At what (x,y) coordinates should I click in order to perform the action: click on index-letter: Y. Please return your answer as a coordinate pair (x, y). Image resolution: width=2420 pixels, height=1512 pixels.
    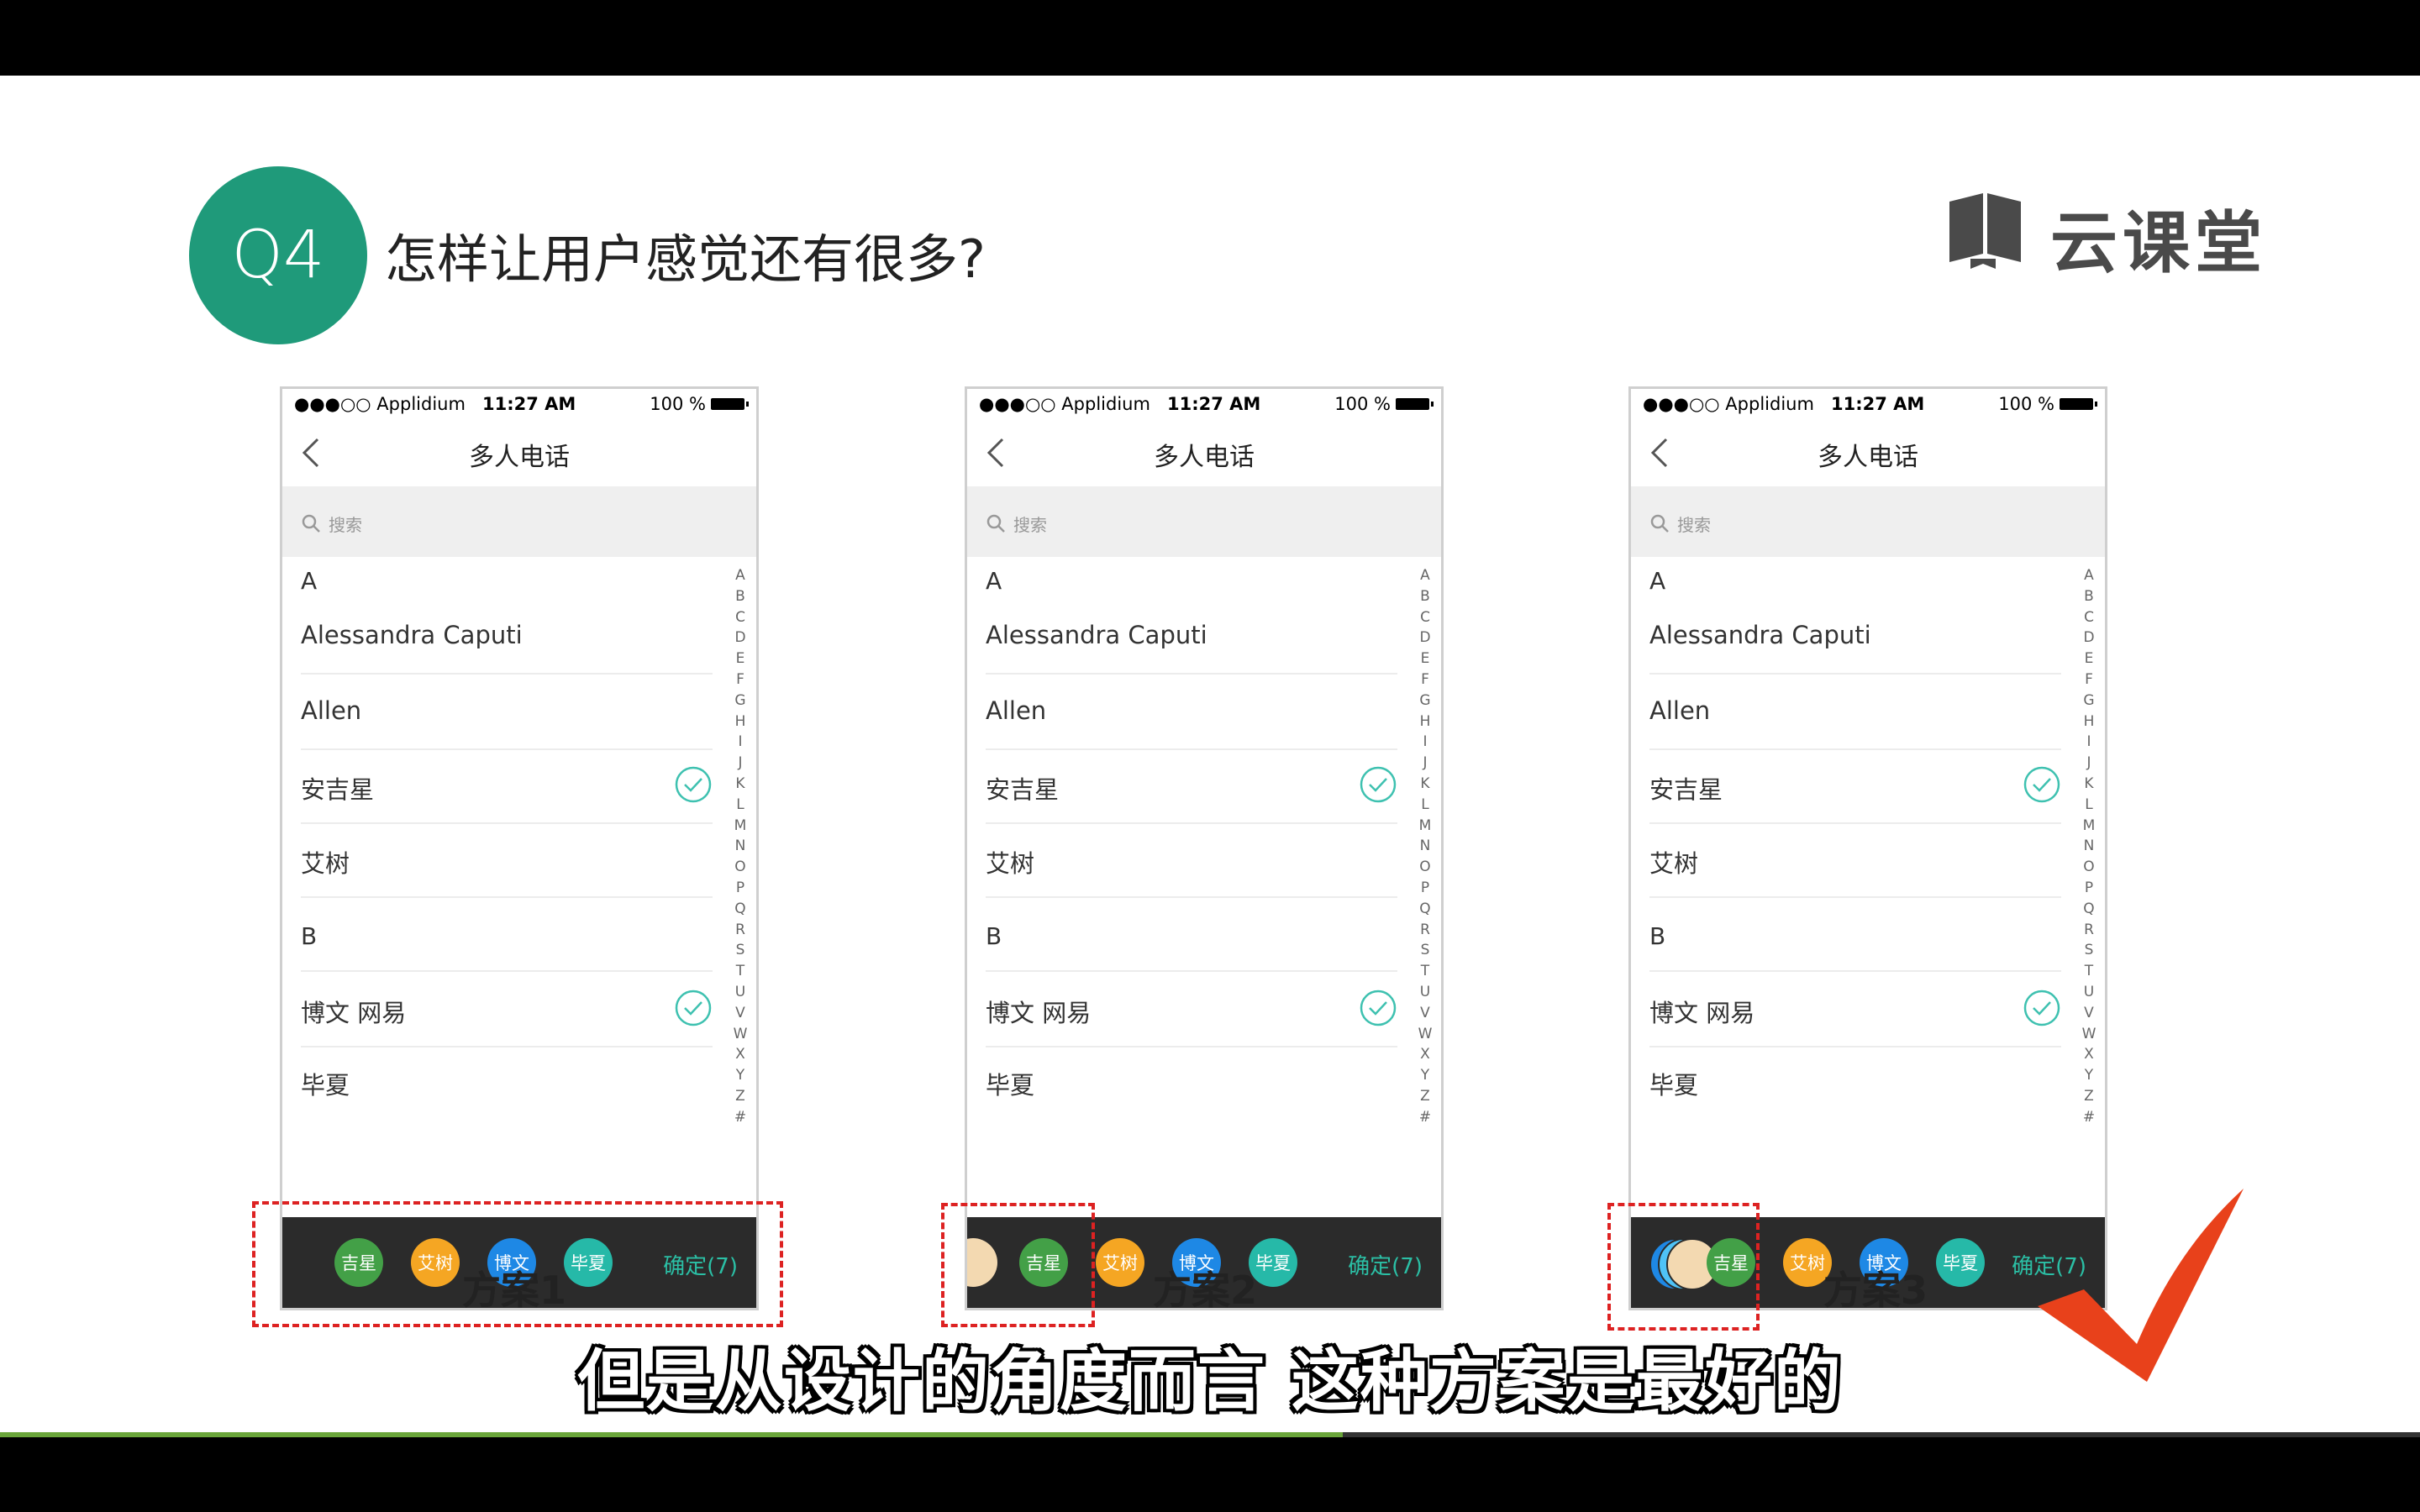
    Looking at the image, I should click on (1425, 1075).